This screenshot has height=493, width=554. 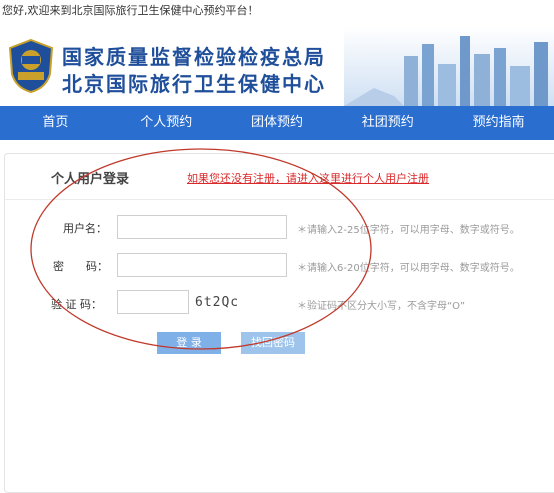 I want to click on password-hint: ＊请输入6-20位字符，可以用字母、数字或符号。, so click(x=408, y=268).